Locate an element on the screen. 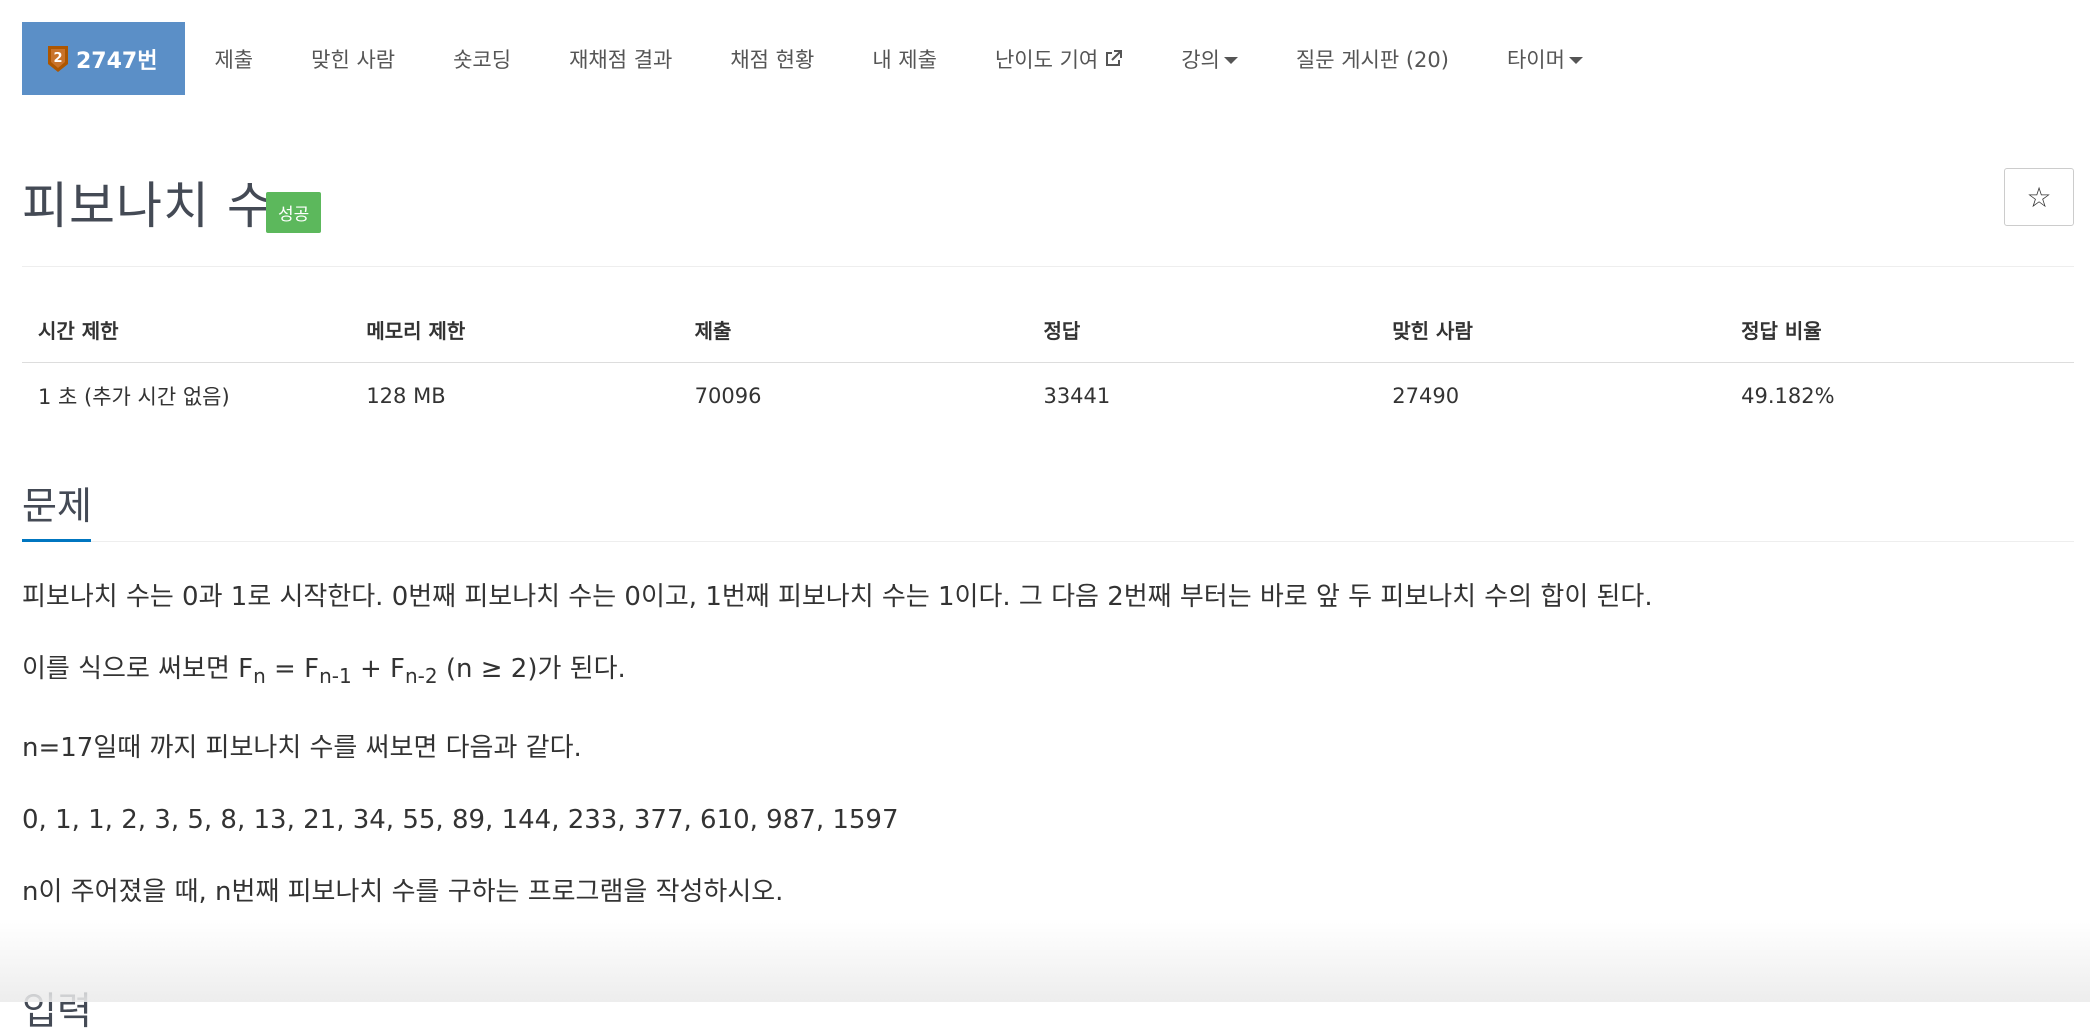 The image size is (2090, 1035). star-icon: ☆ is located at coordinates (2039, 197).